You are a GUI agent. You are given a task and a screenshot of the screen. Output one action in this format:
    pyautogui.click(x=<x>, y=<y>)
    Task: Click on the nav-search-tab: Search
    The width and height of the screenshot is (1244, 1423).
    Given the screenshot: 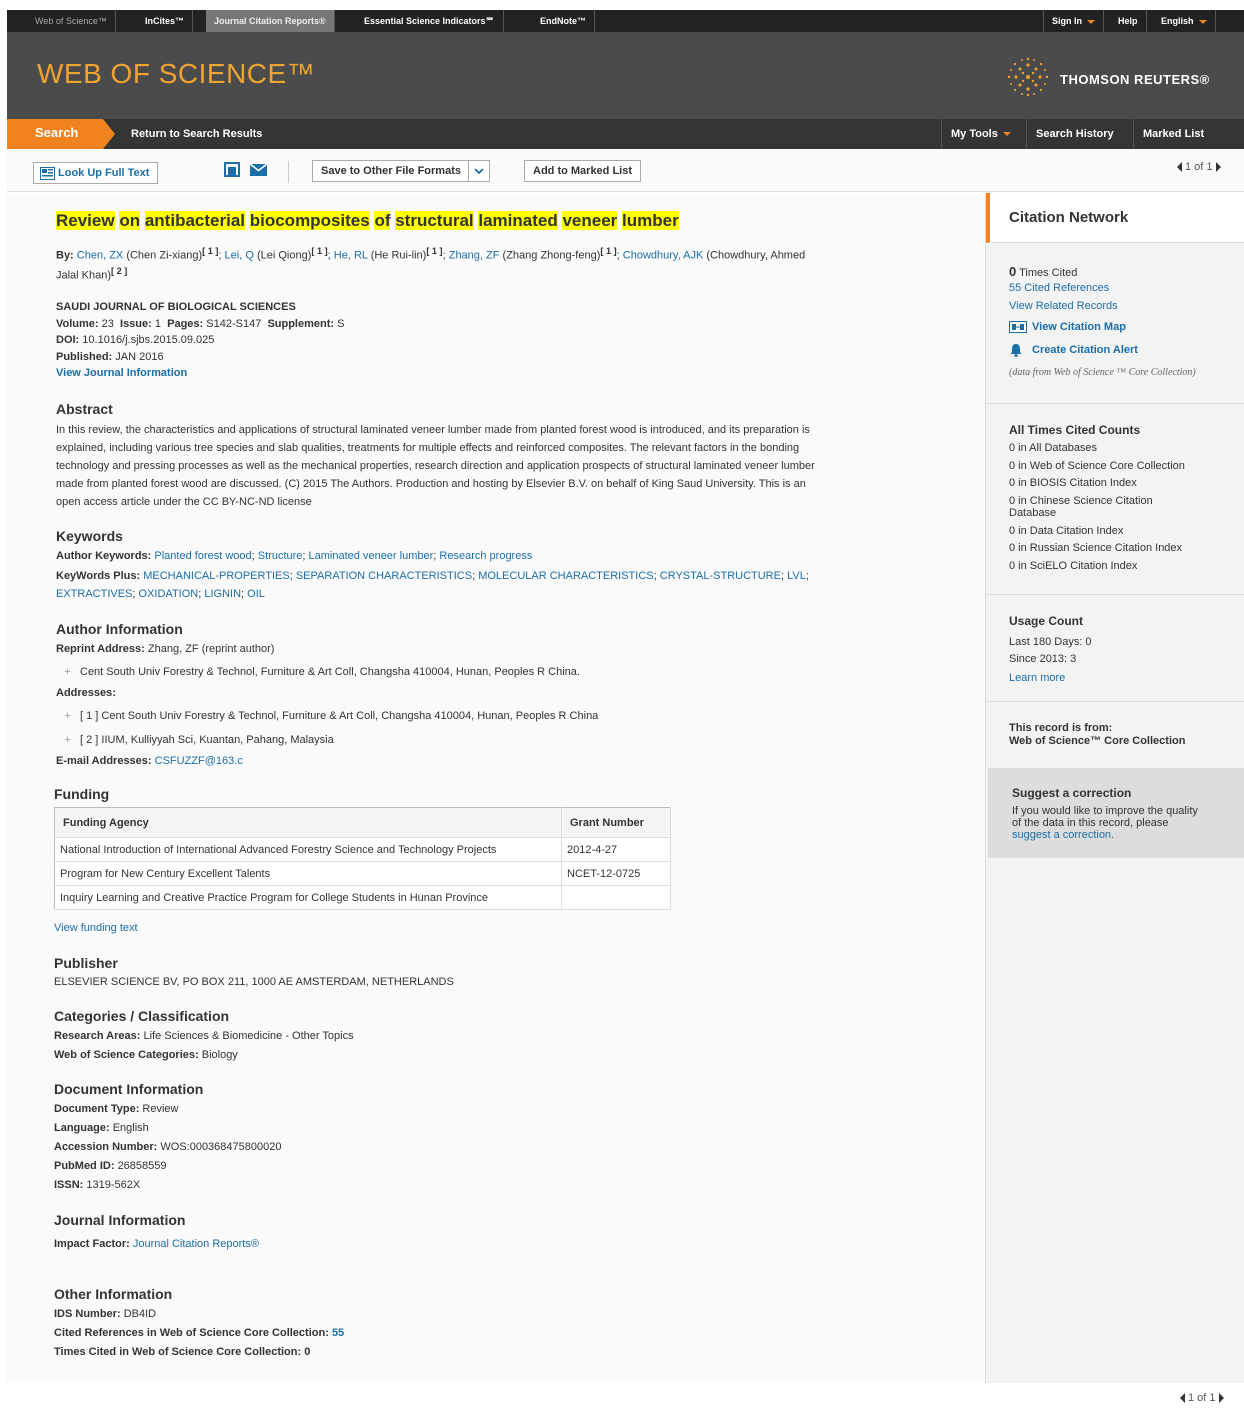 What is the action you would take?
    pyautogui.click(x=61, y=134)
    